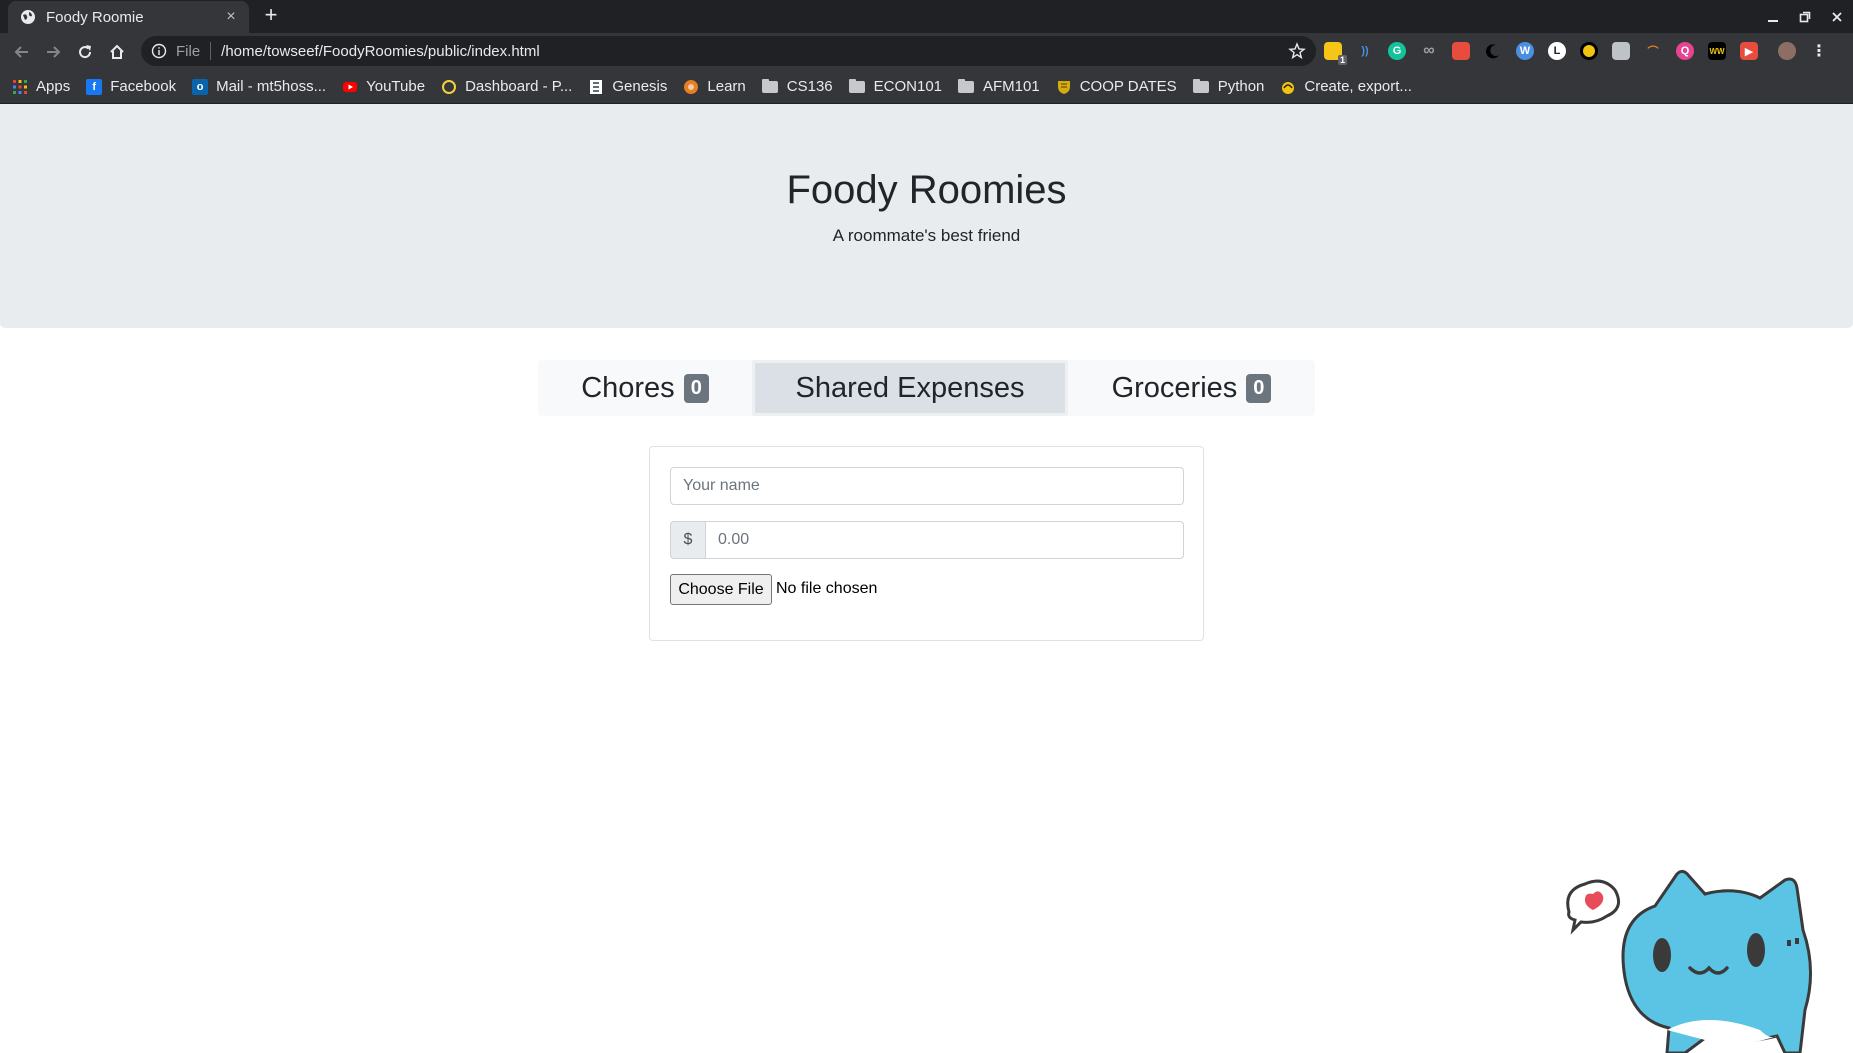 Image resolution: width=1853 pixels, height=1053 pixels. I want to click on q-extension-icon: Q, so click(1685, 51).